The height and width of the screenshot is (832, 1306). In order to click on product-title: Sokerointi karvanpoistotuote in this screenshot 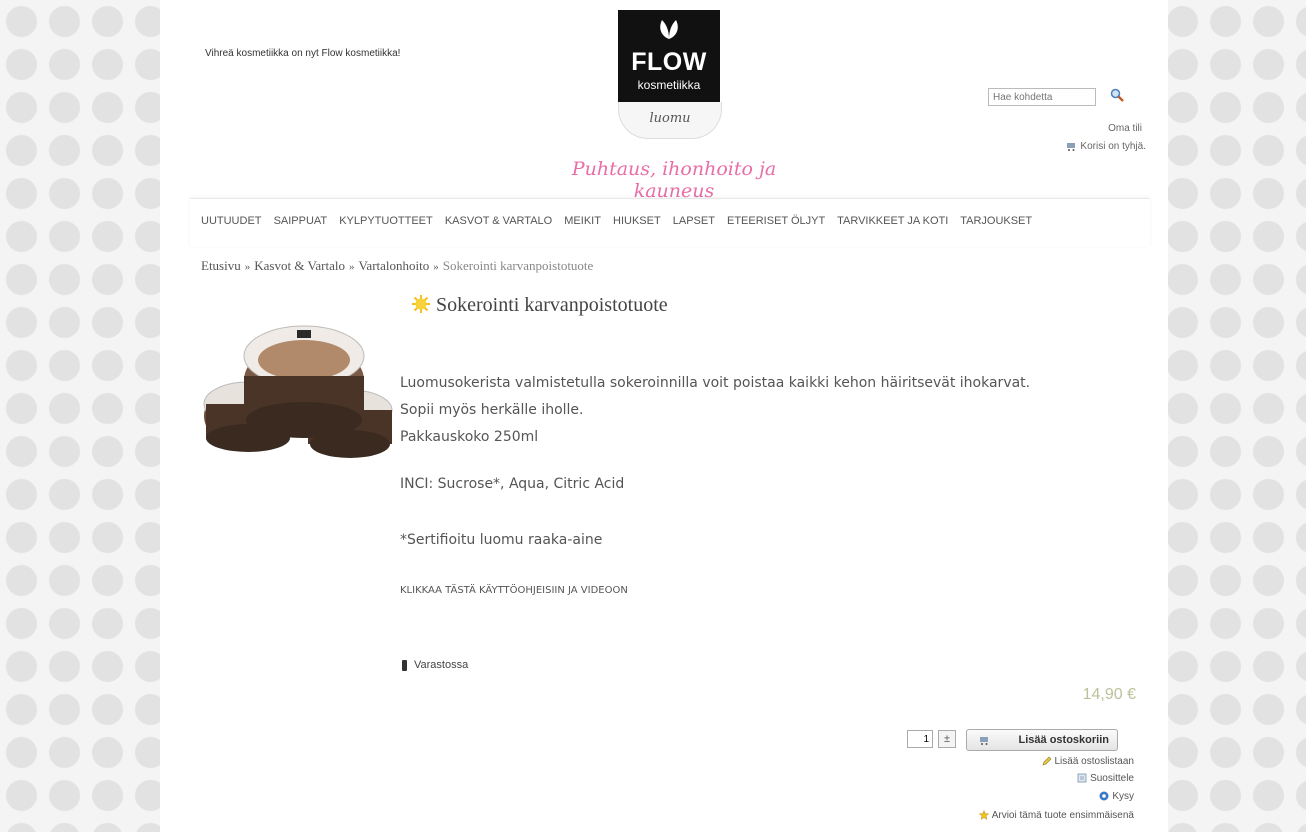, I will do `click(539, 305)`.